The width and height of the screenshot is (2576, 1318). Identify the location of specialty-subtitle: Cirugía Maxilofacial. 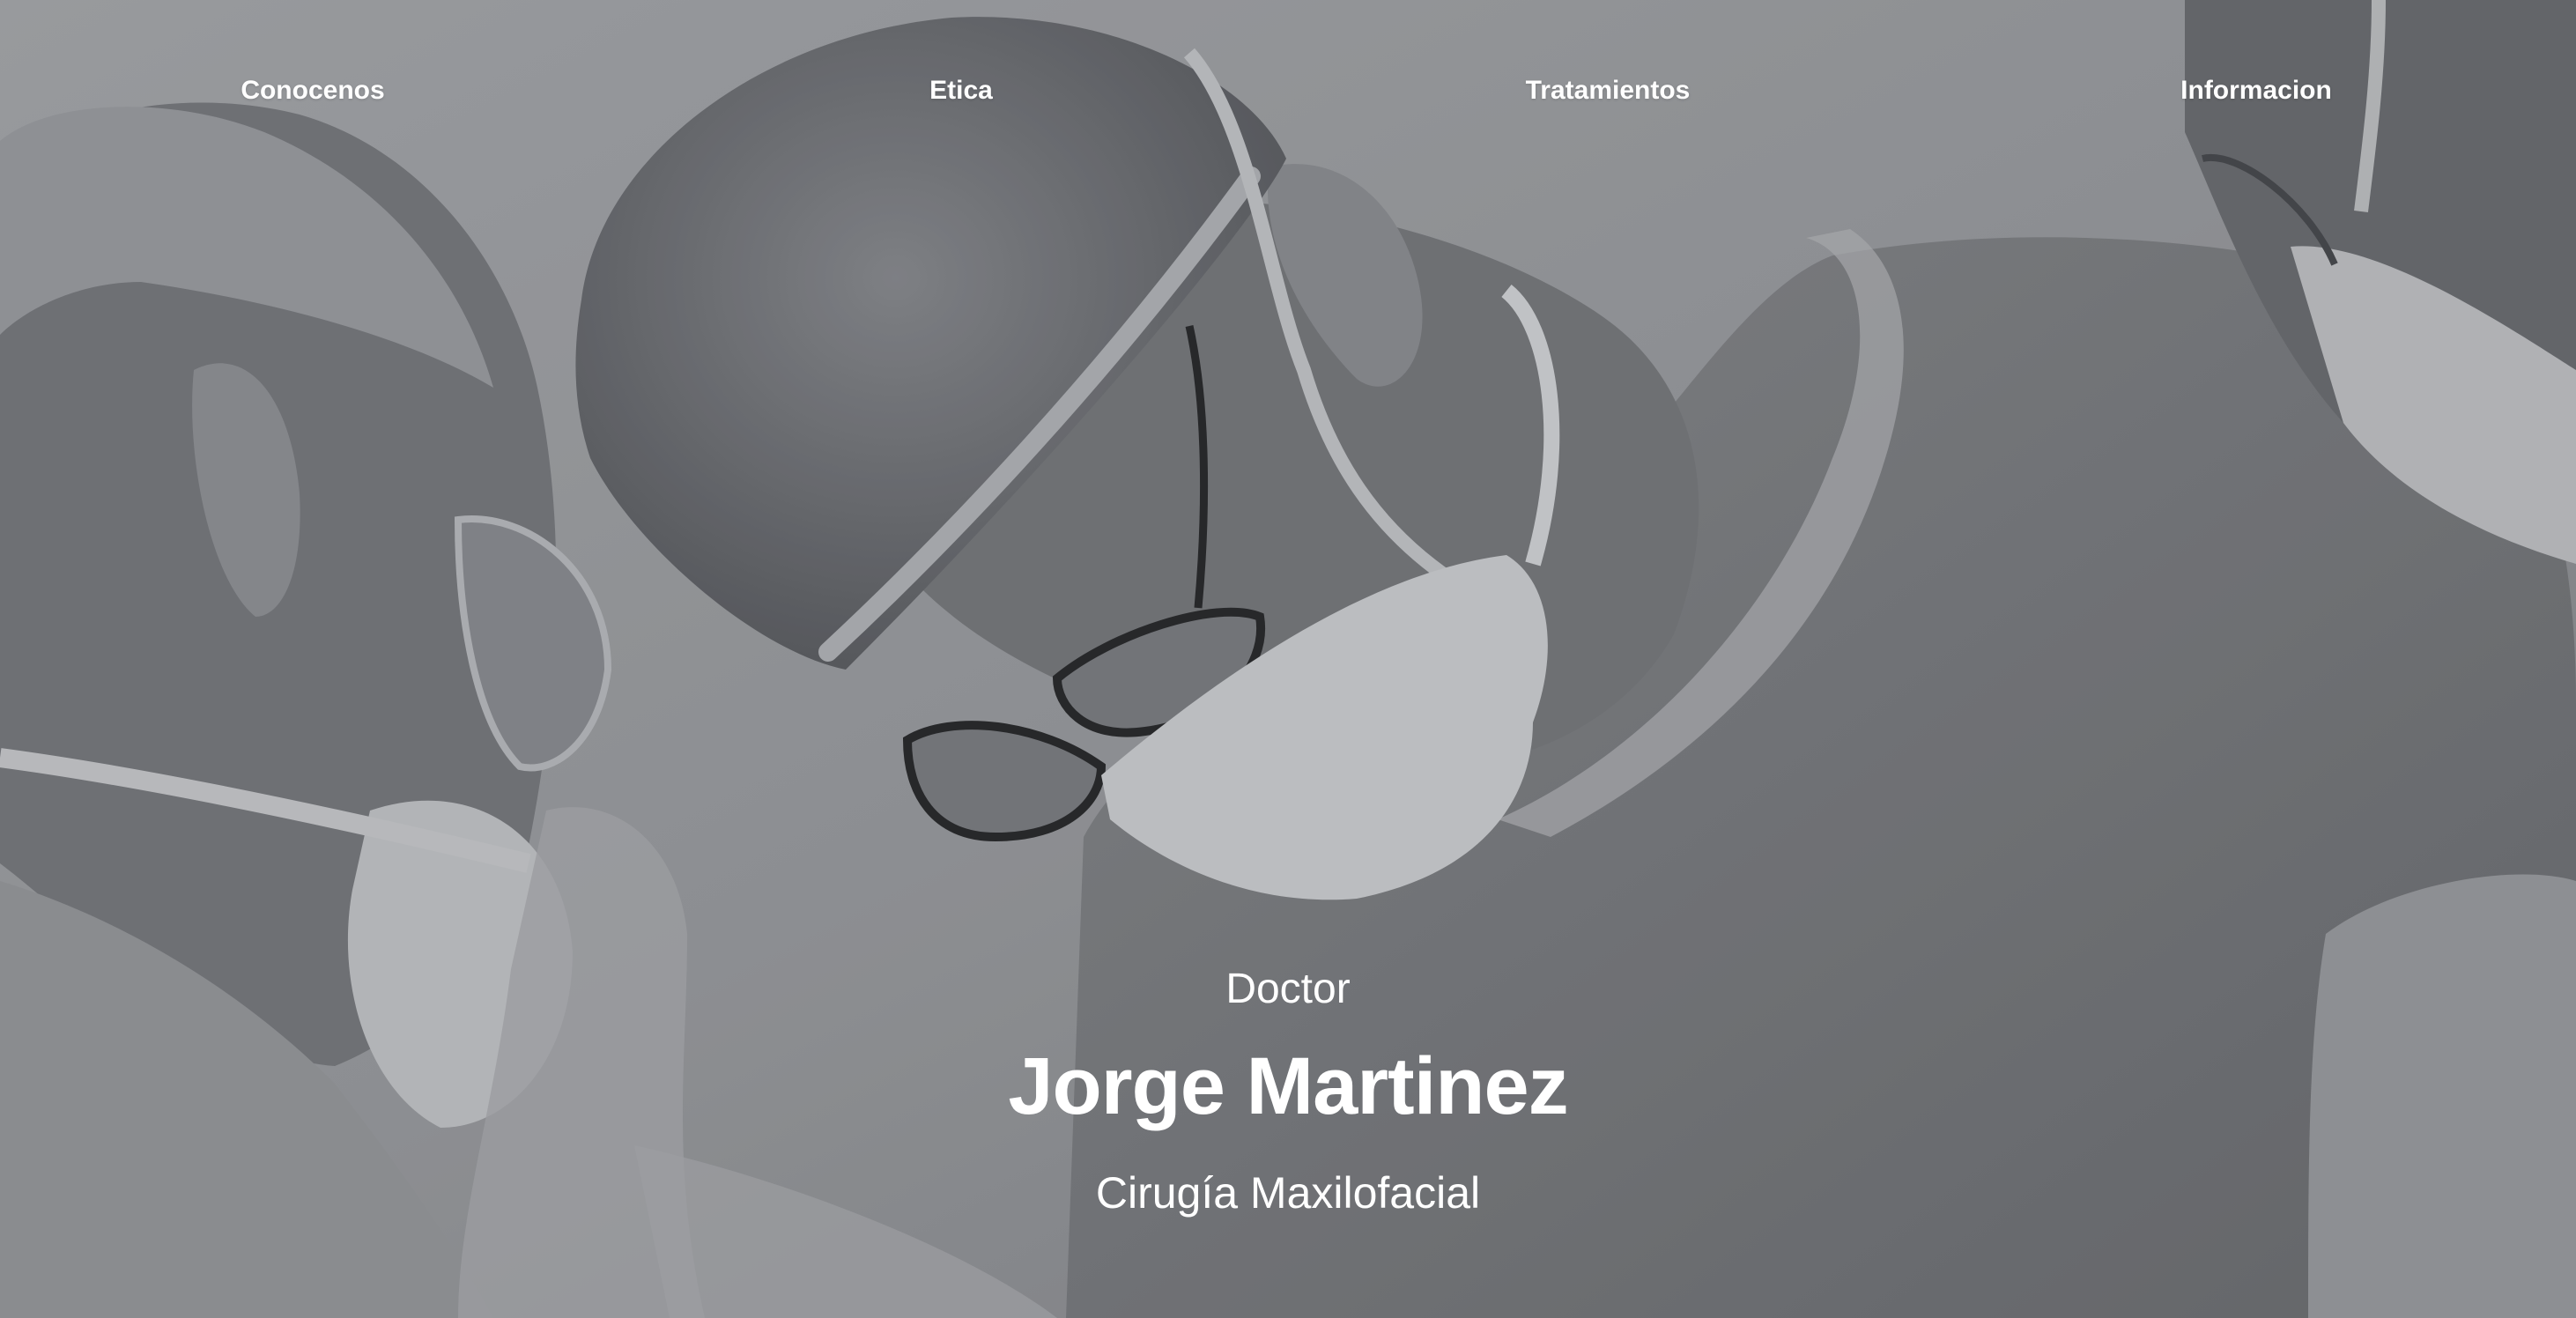
(1288, 1193).